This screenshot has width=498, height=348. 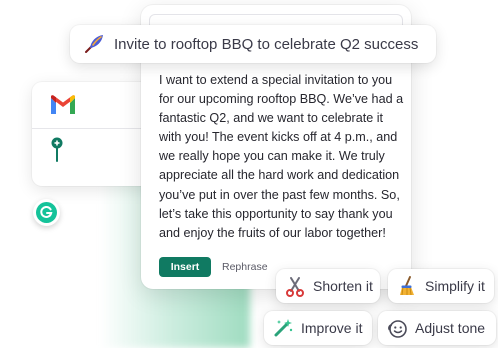 What do you see at coordinates (185, 267) in the screenshot?
I see `insert-button: Insert` at bounding box center [185, 267].